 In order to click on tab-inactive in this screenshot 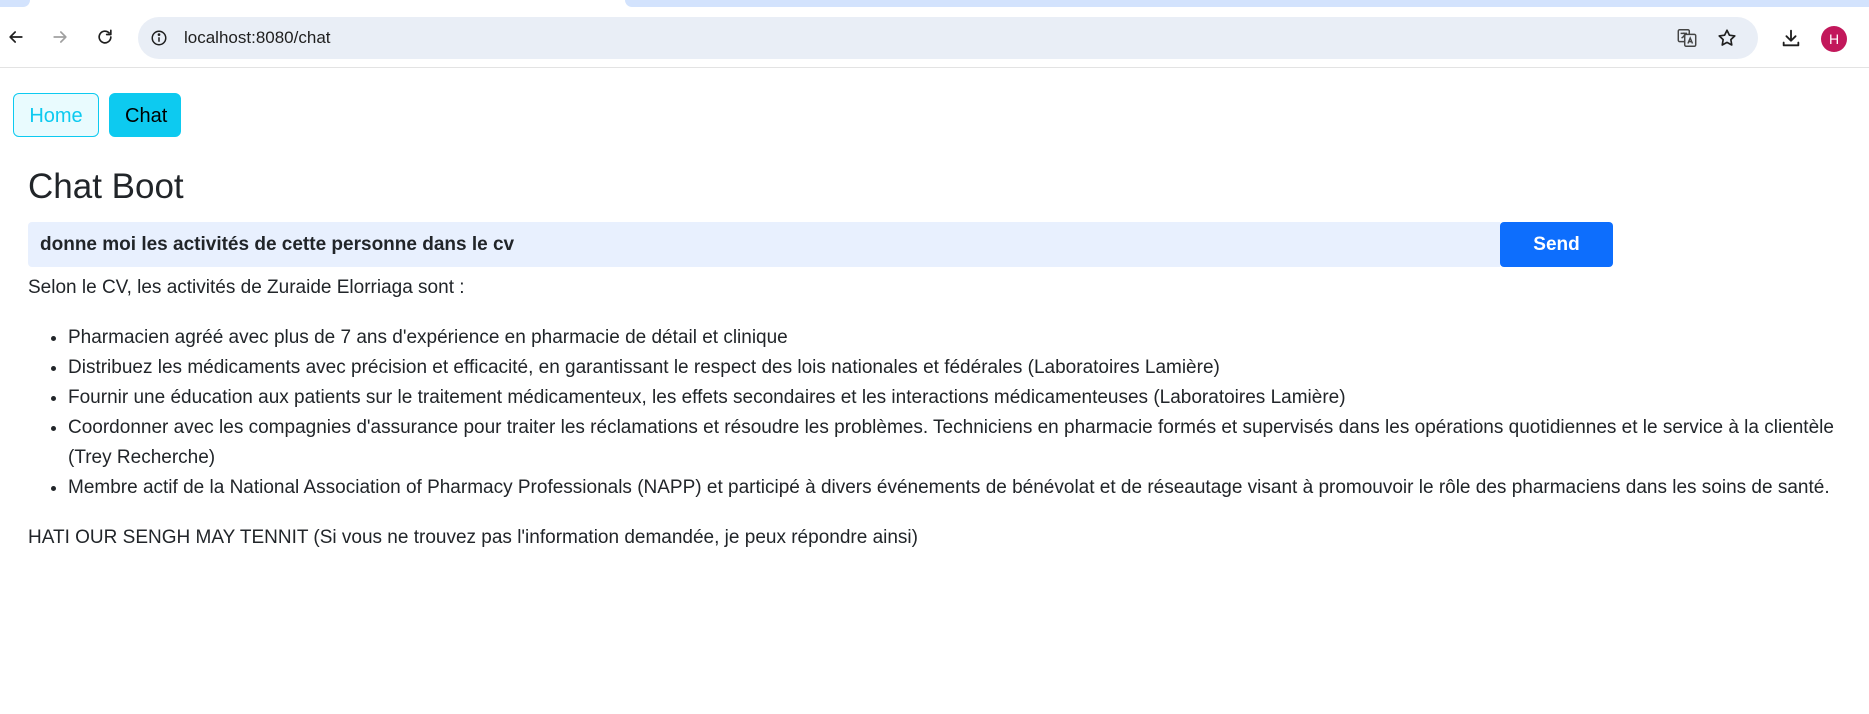, I will do `click(1247, 3)`.